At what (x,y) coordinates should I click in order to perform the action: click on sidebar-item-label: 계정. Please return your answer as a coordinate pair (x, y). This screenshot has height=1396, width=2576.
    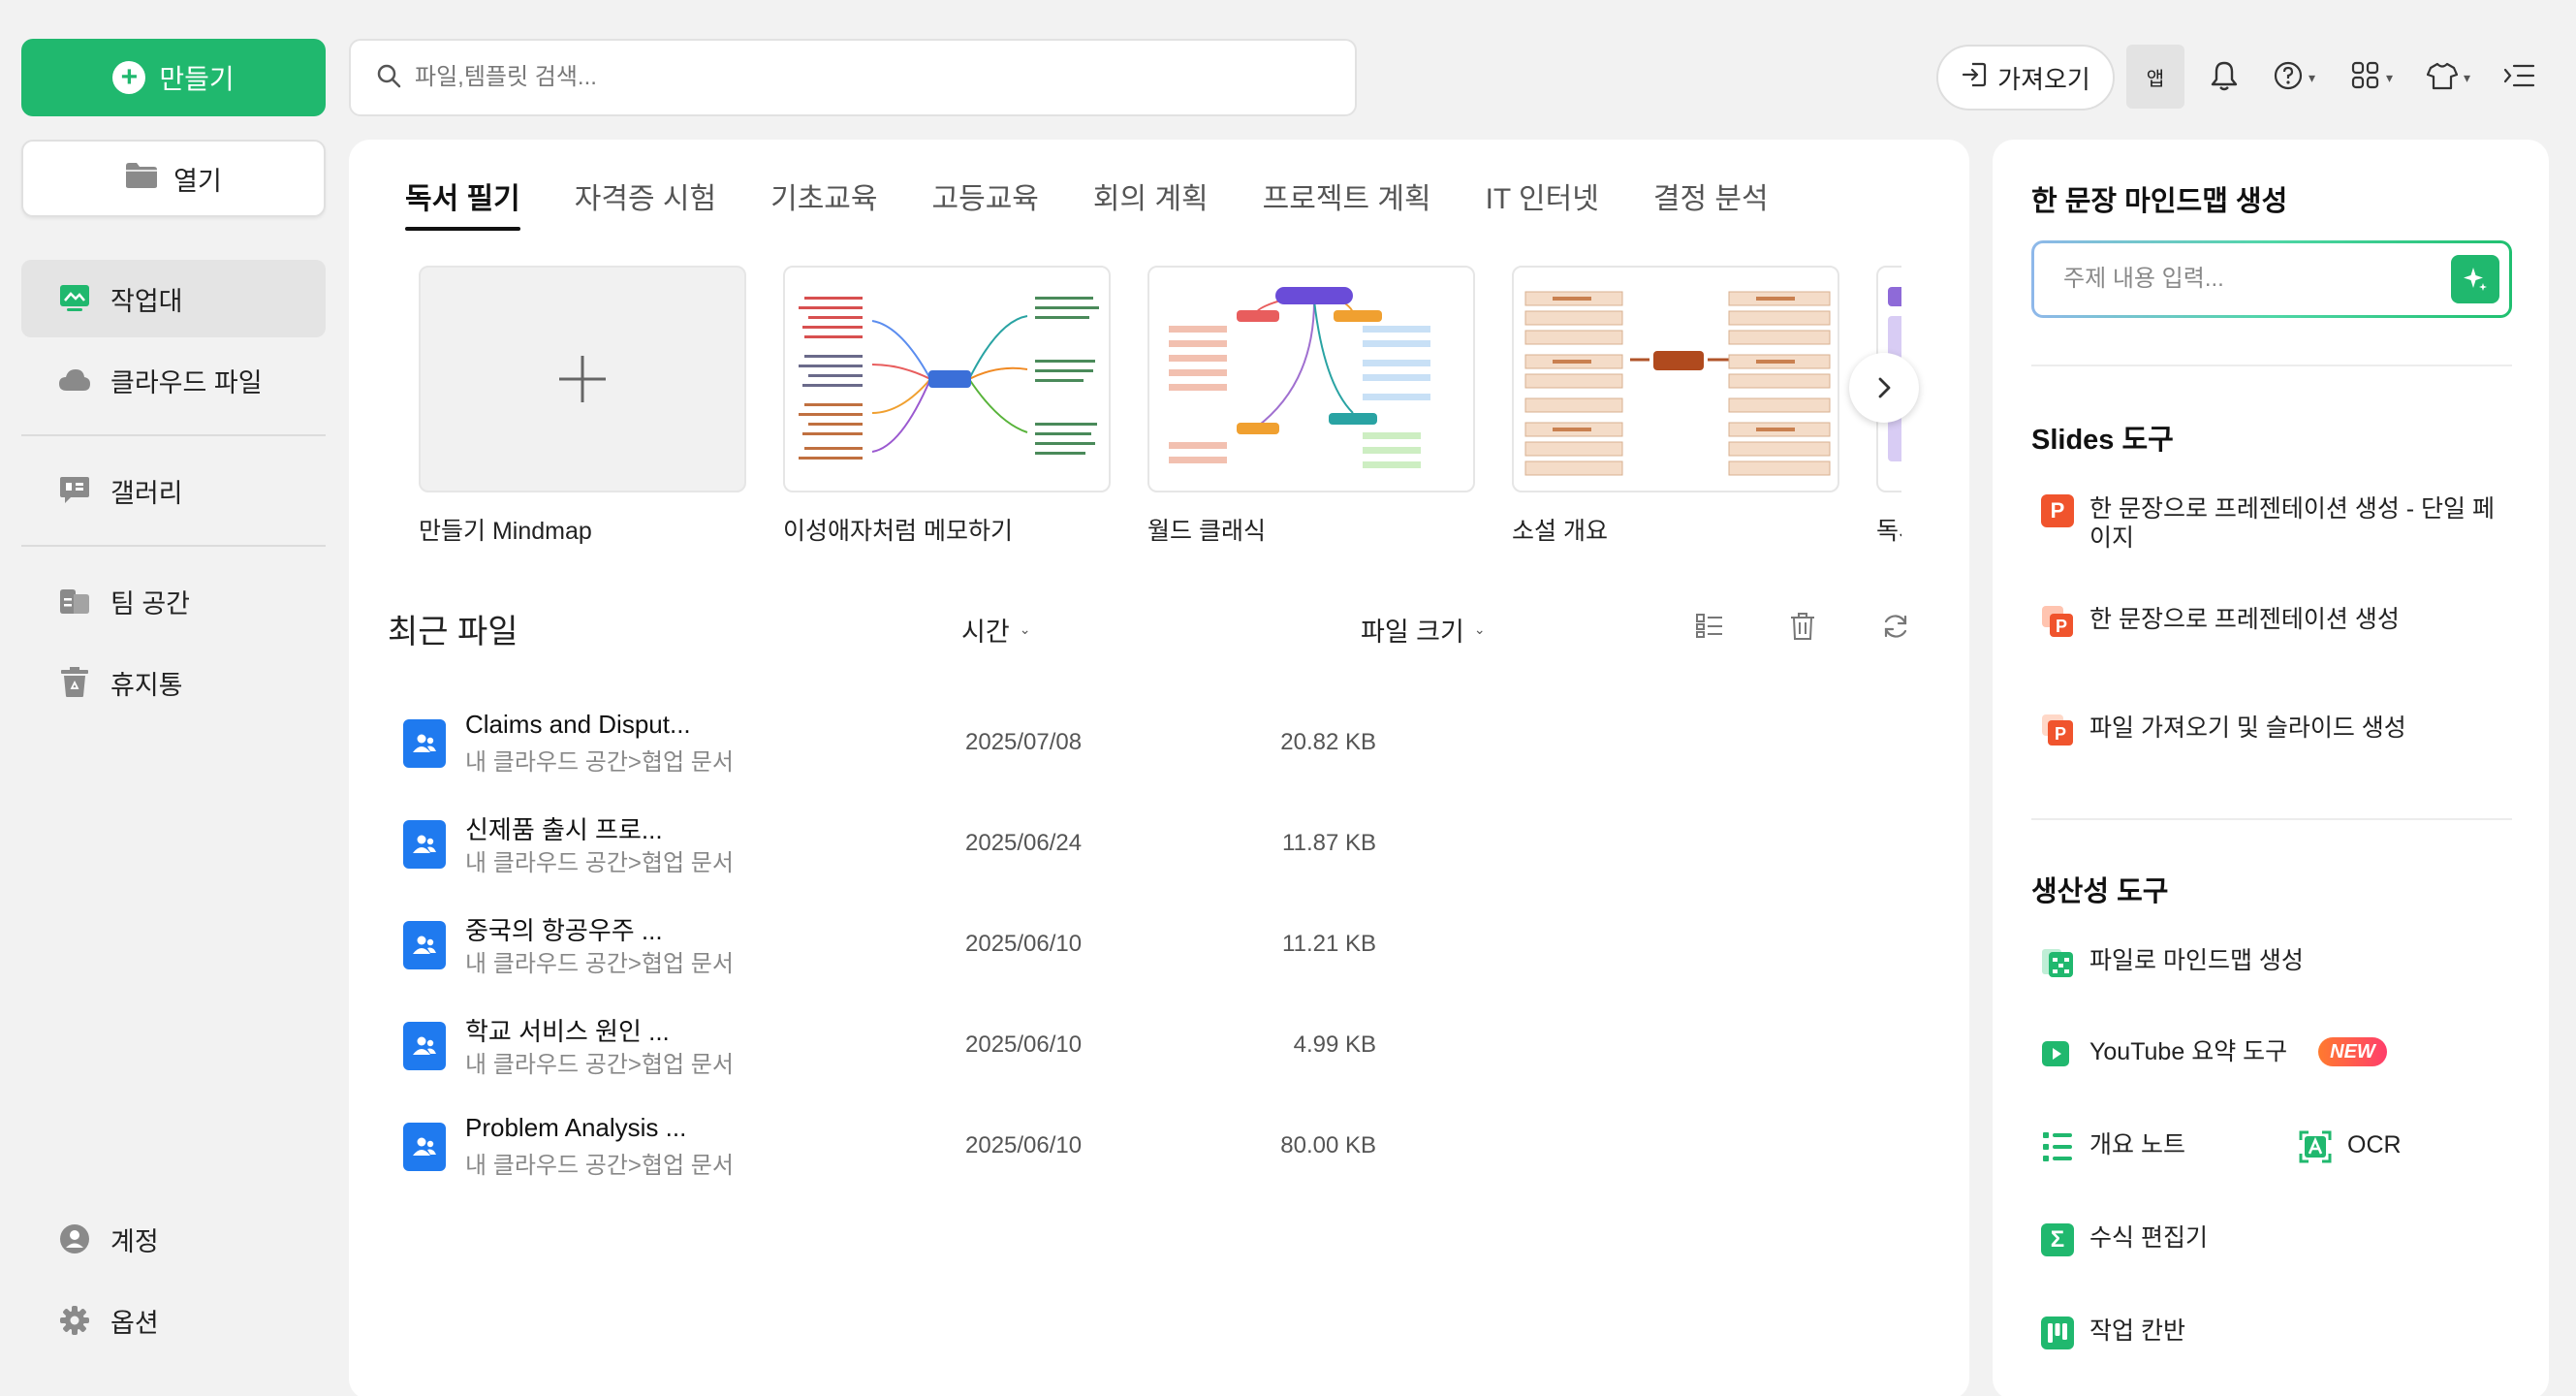
    Looking at the image, I should click on (134, 1241).